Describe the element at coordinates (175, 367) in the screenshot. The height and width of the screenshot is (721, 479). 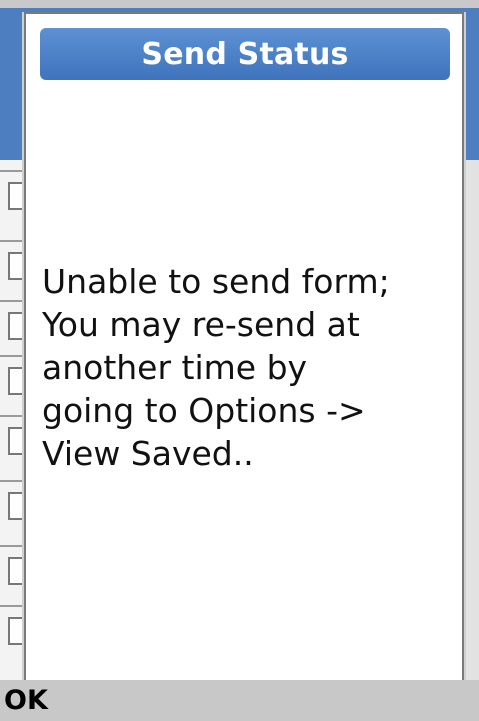
I see `dialog-message-line: another time by` at that location.